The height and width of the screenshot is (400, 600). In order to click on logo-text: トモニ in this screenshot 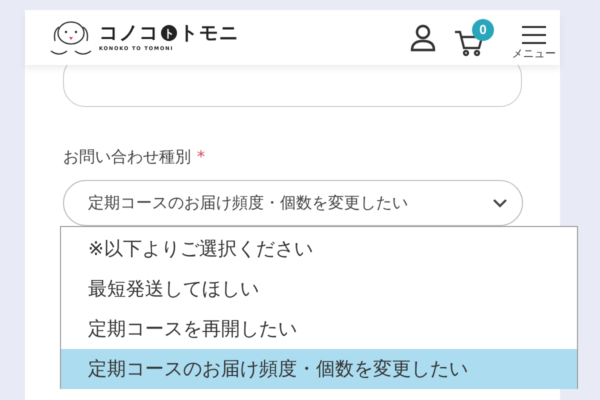, I will do `click(209, 33)`.